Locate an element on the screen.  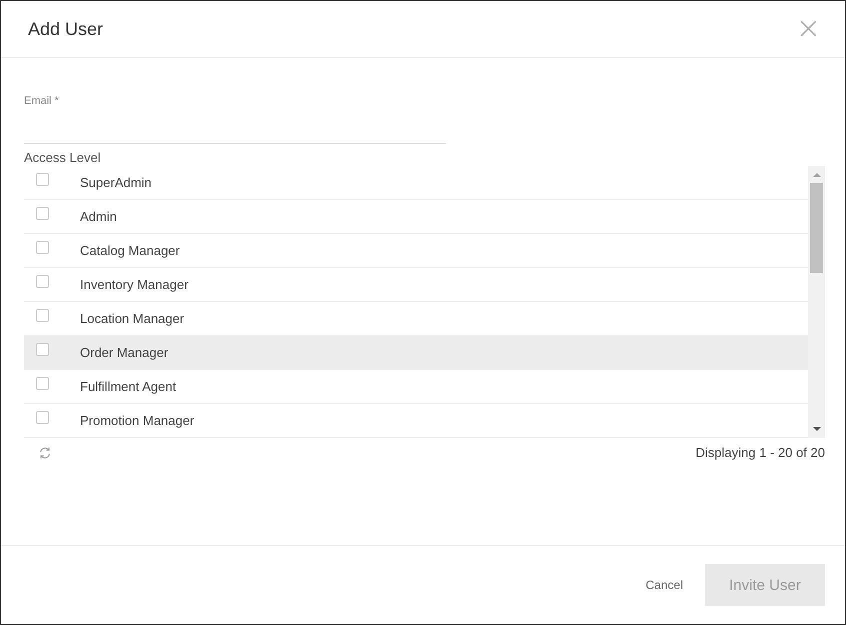
role-label: Location Manager is located at coordinates (132, 318).